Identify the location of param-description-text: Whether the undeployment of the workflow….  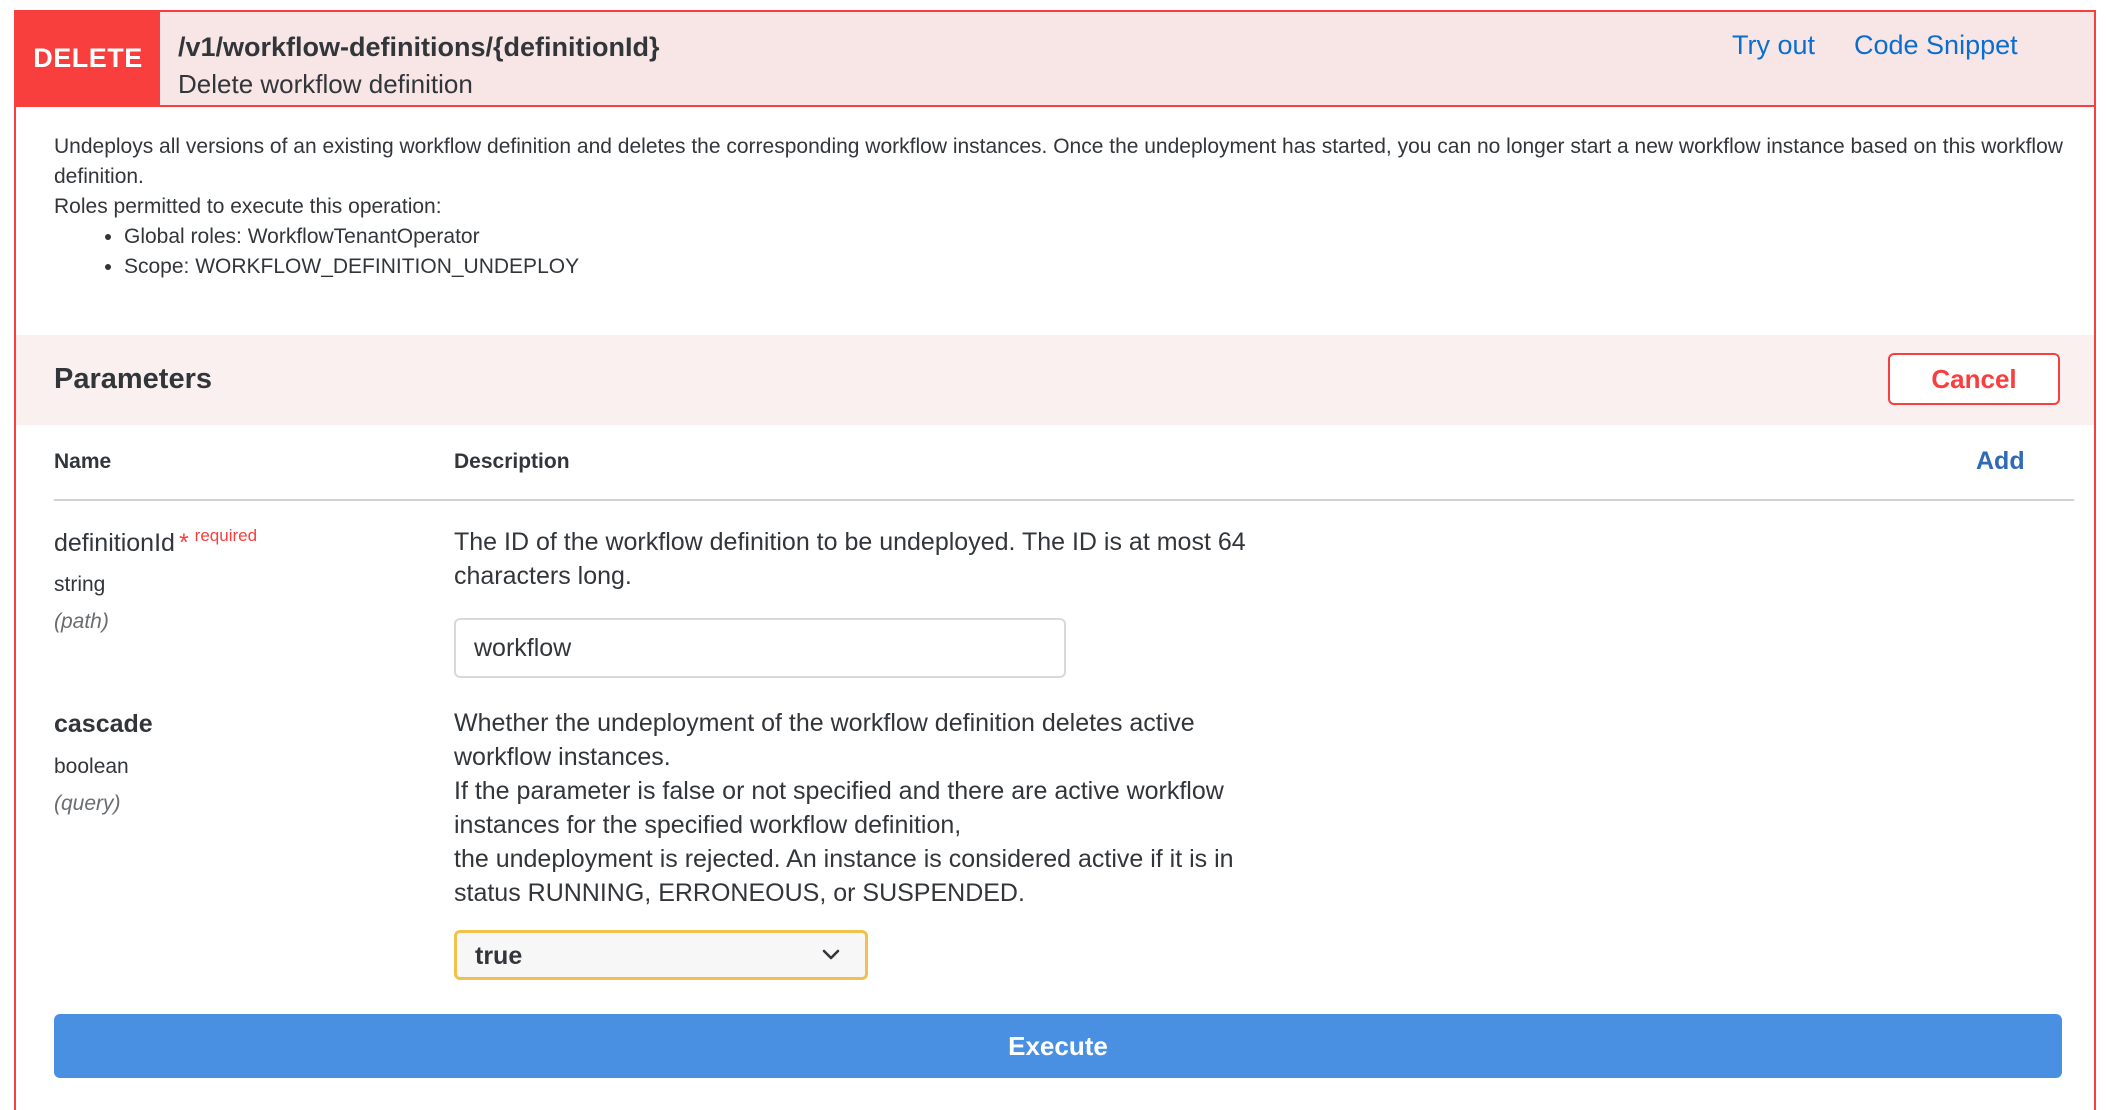
(824, 740).